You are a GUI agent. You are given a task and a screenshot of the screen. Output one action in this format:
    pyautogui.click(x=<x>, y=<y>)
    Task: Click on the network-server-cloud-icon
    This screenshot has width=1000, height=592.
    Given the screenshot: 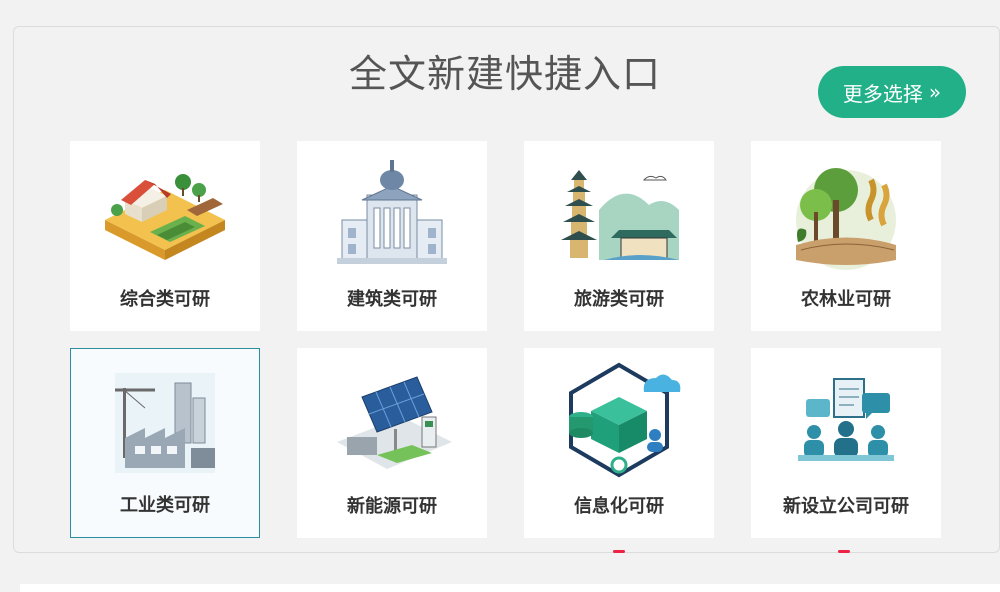 What is the action you would take?
    pyautogui.click(x=619, y=419)
    